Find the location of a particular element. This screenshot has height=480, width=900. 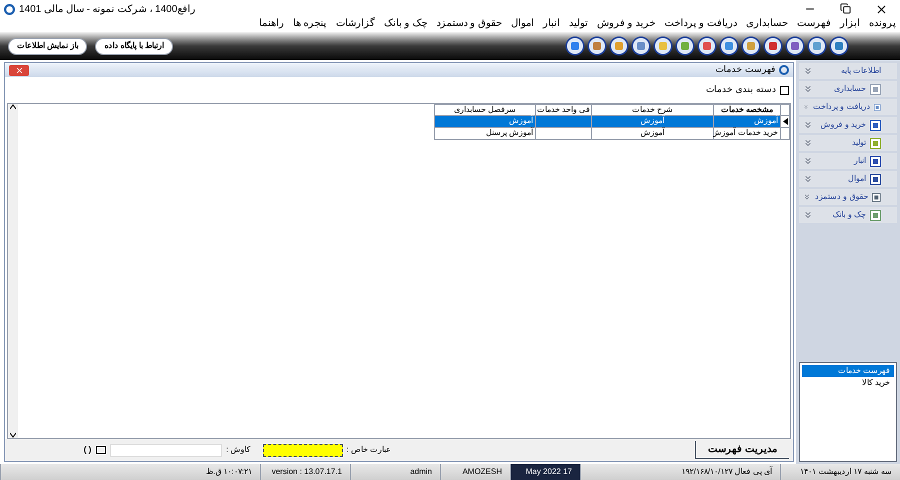

sidebar-label: خرید و فروش is located at coordinates (843, 125).